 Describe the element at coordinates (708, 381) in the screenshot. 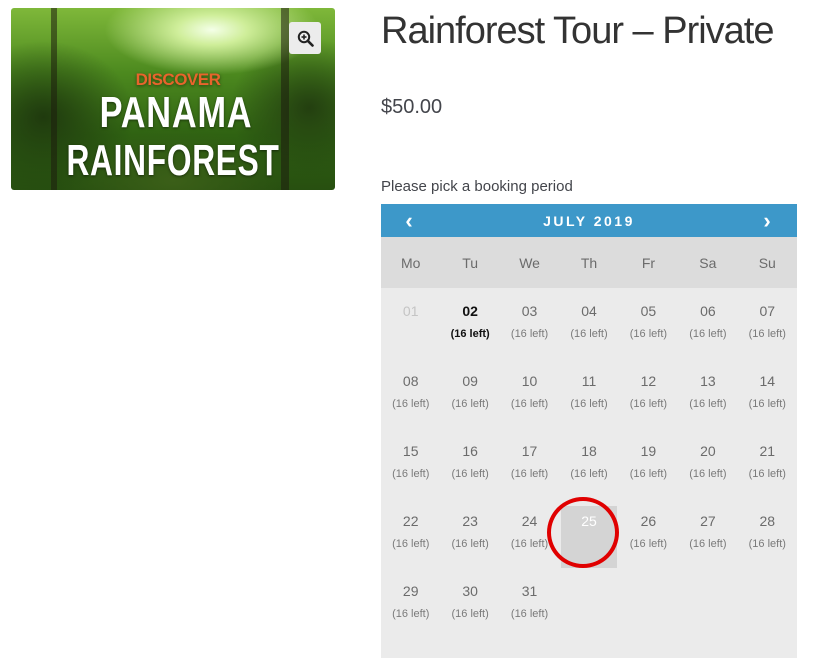

I see `day-number: 13` at that location.